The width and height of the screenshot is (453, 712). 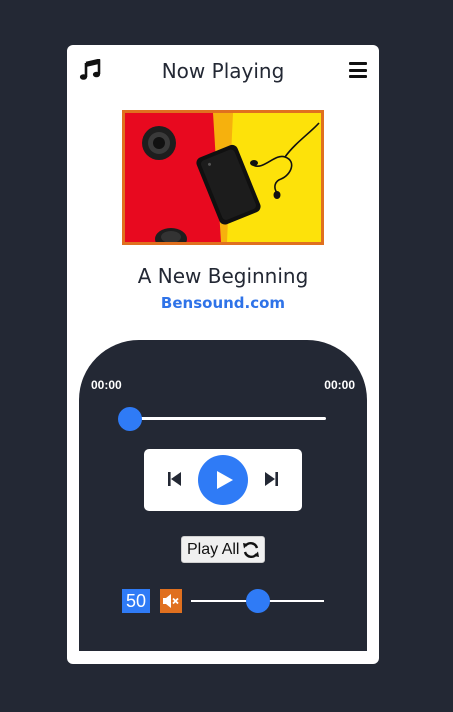 What do you see at coordinates (271, 479) in the screenshot?
I see `skip-next-icon` at bounding box center [271, 479].